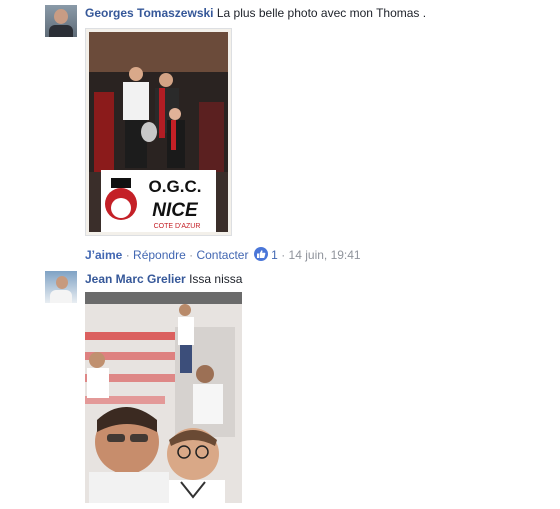 The image size is (560, 509). I want to click on thumbs-up-icon, so click(260, 254).